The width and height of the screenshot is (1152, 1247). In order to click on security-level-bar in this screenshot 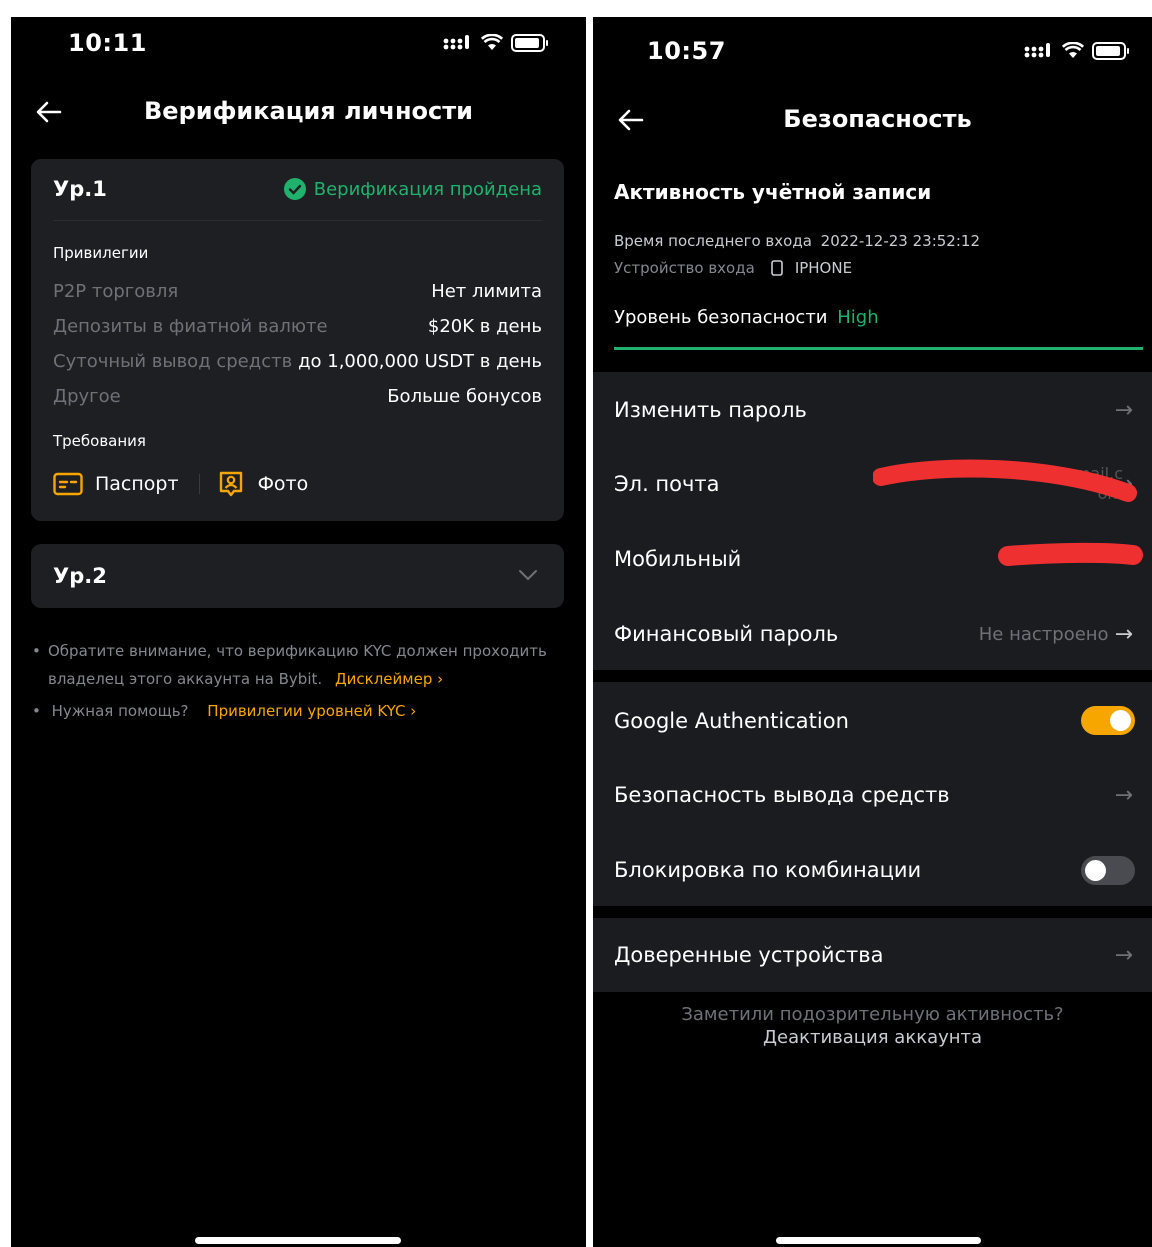, I will do `click(878, 348)`.